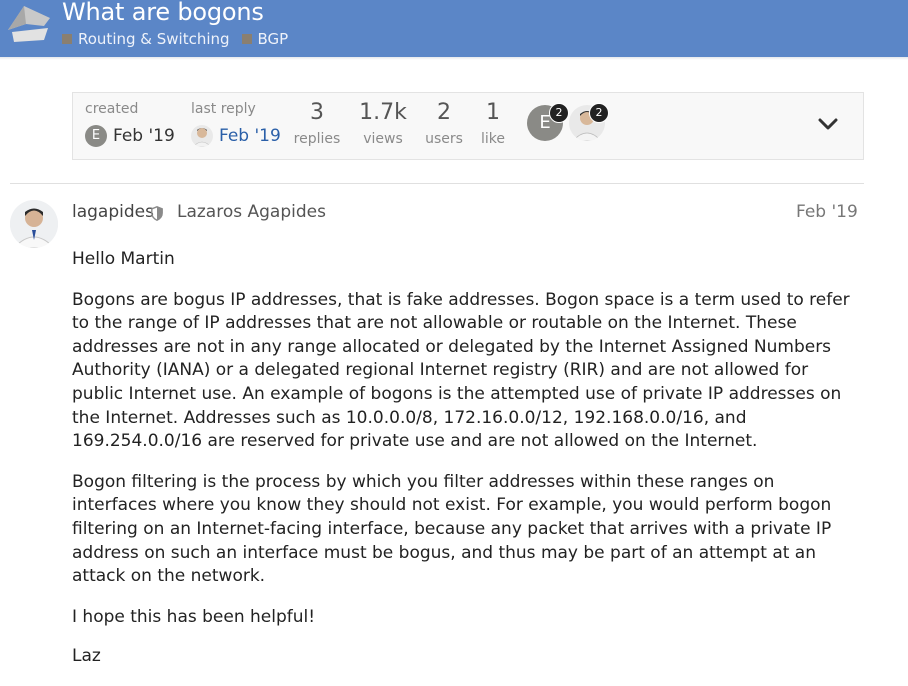 The width and height of the screenshot is (908, 686). Describe the element at coordinates (250, 136) in the screenshot. I see `last-reply-date: Feb '19` at that location.